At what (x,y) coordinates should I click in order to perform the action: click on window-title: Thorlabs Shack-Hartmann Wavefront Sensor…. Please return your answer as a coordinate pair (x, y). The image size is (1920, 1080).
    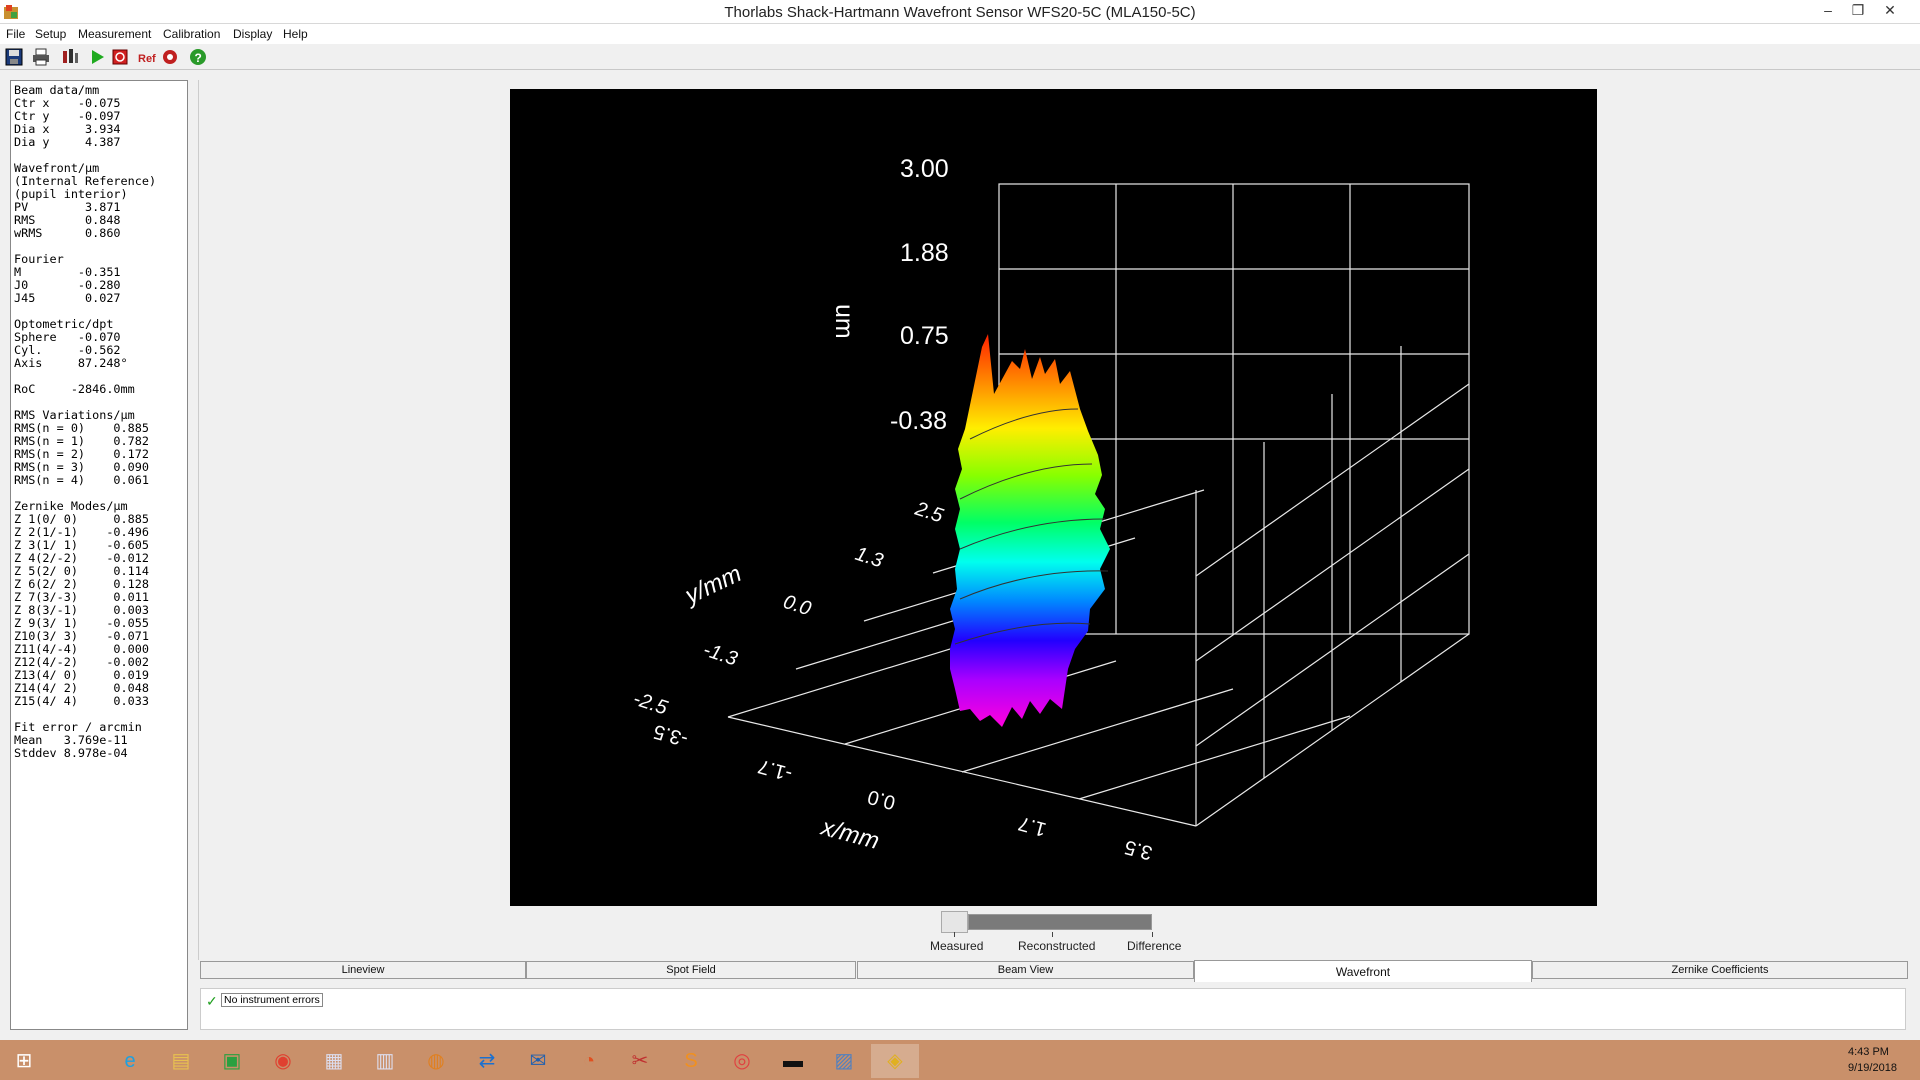
    Looking at the image, I should click on (960, 12).